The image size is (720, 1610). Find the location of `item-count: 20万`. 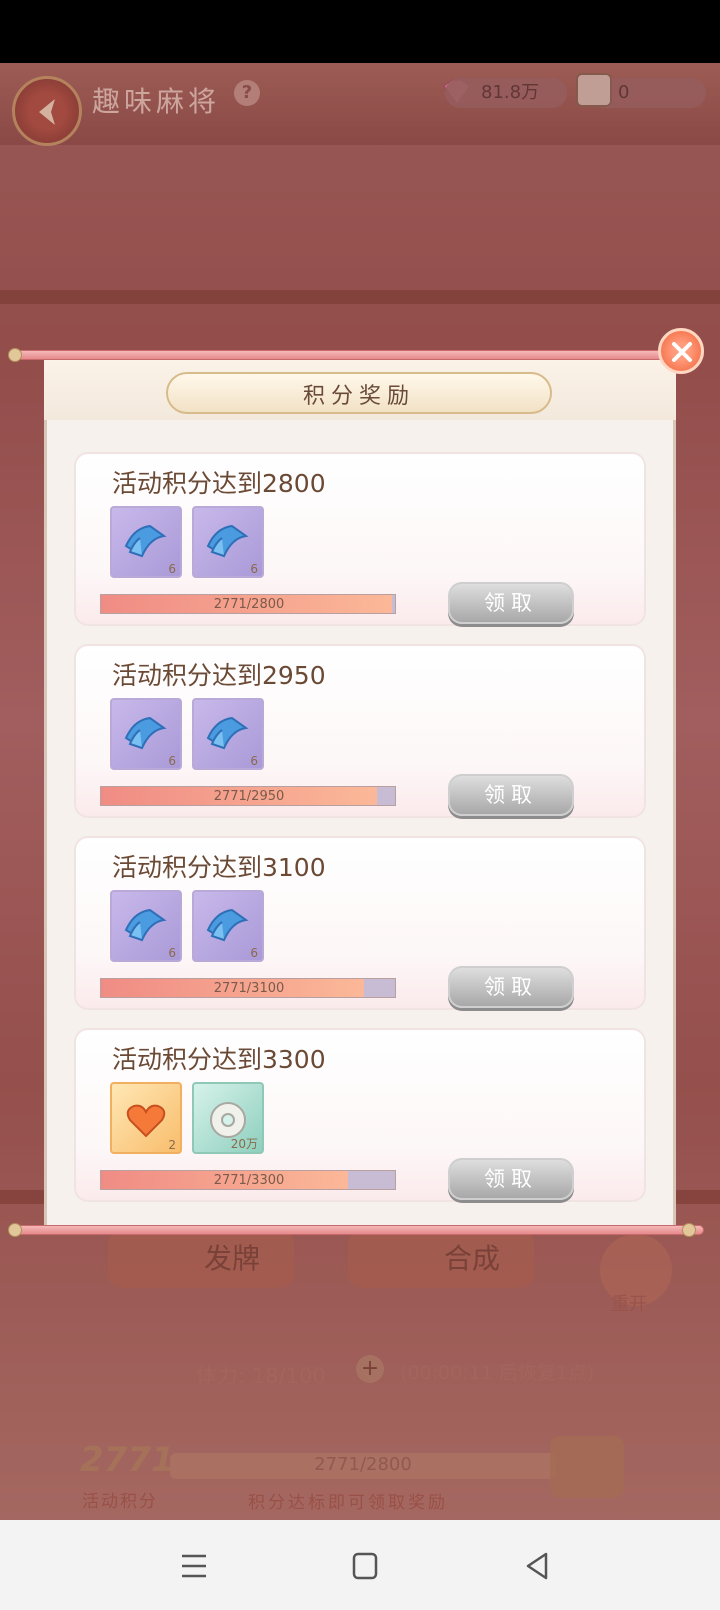

item-count: 20万 is located at coordinates (244, 1144).